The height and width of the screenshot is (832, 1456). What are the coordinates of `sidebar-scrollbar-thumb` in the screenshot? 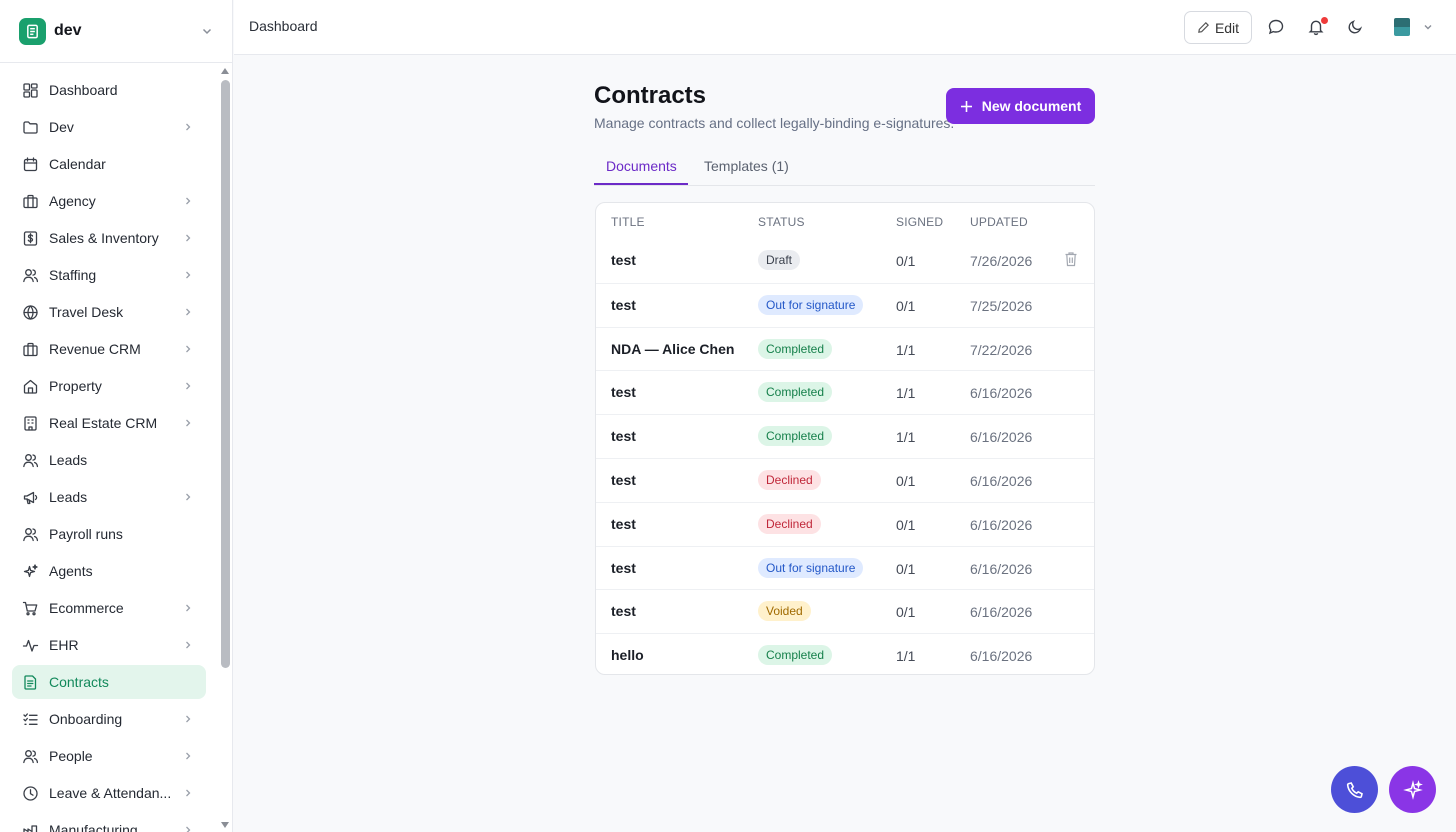 It's located at (225, 374).